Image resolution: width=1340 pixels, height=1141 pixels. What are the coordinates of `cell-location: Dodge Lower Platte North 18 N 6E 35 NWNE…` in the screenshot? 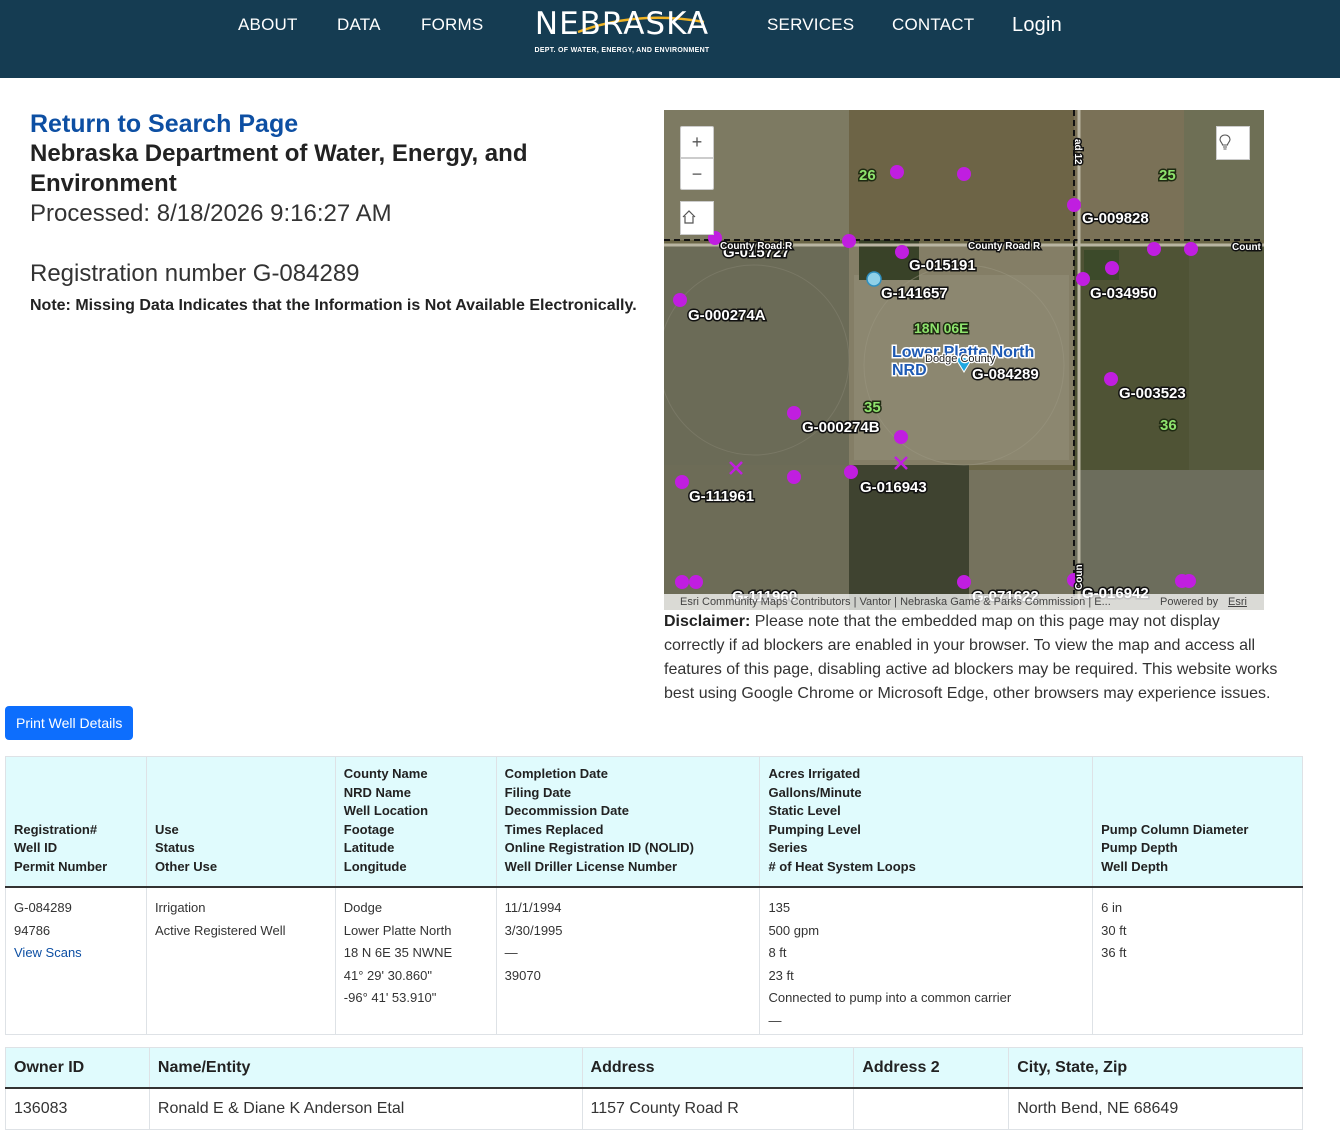 It's located at (415, 961).